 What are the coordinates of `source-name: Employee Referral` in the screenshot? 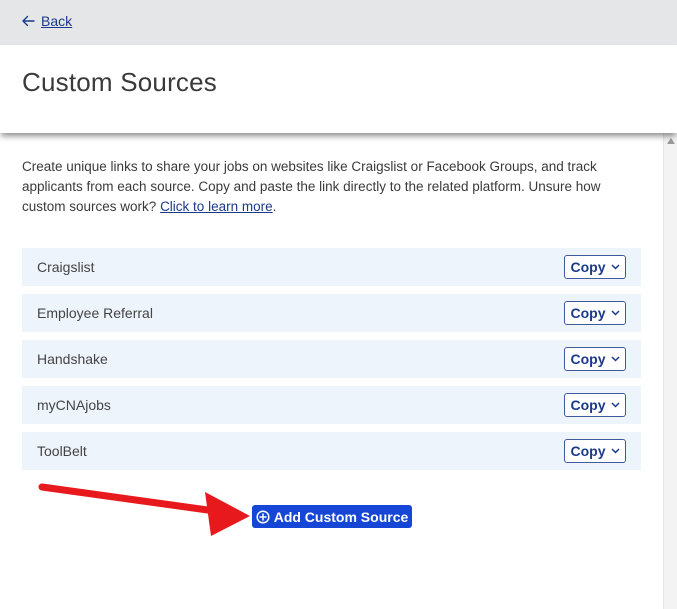 It's located at (95, 313).